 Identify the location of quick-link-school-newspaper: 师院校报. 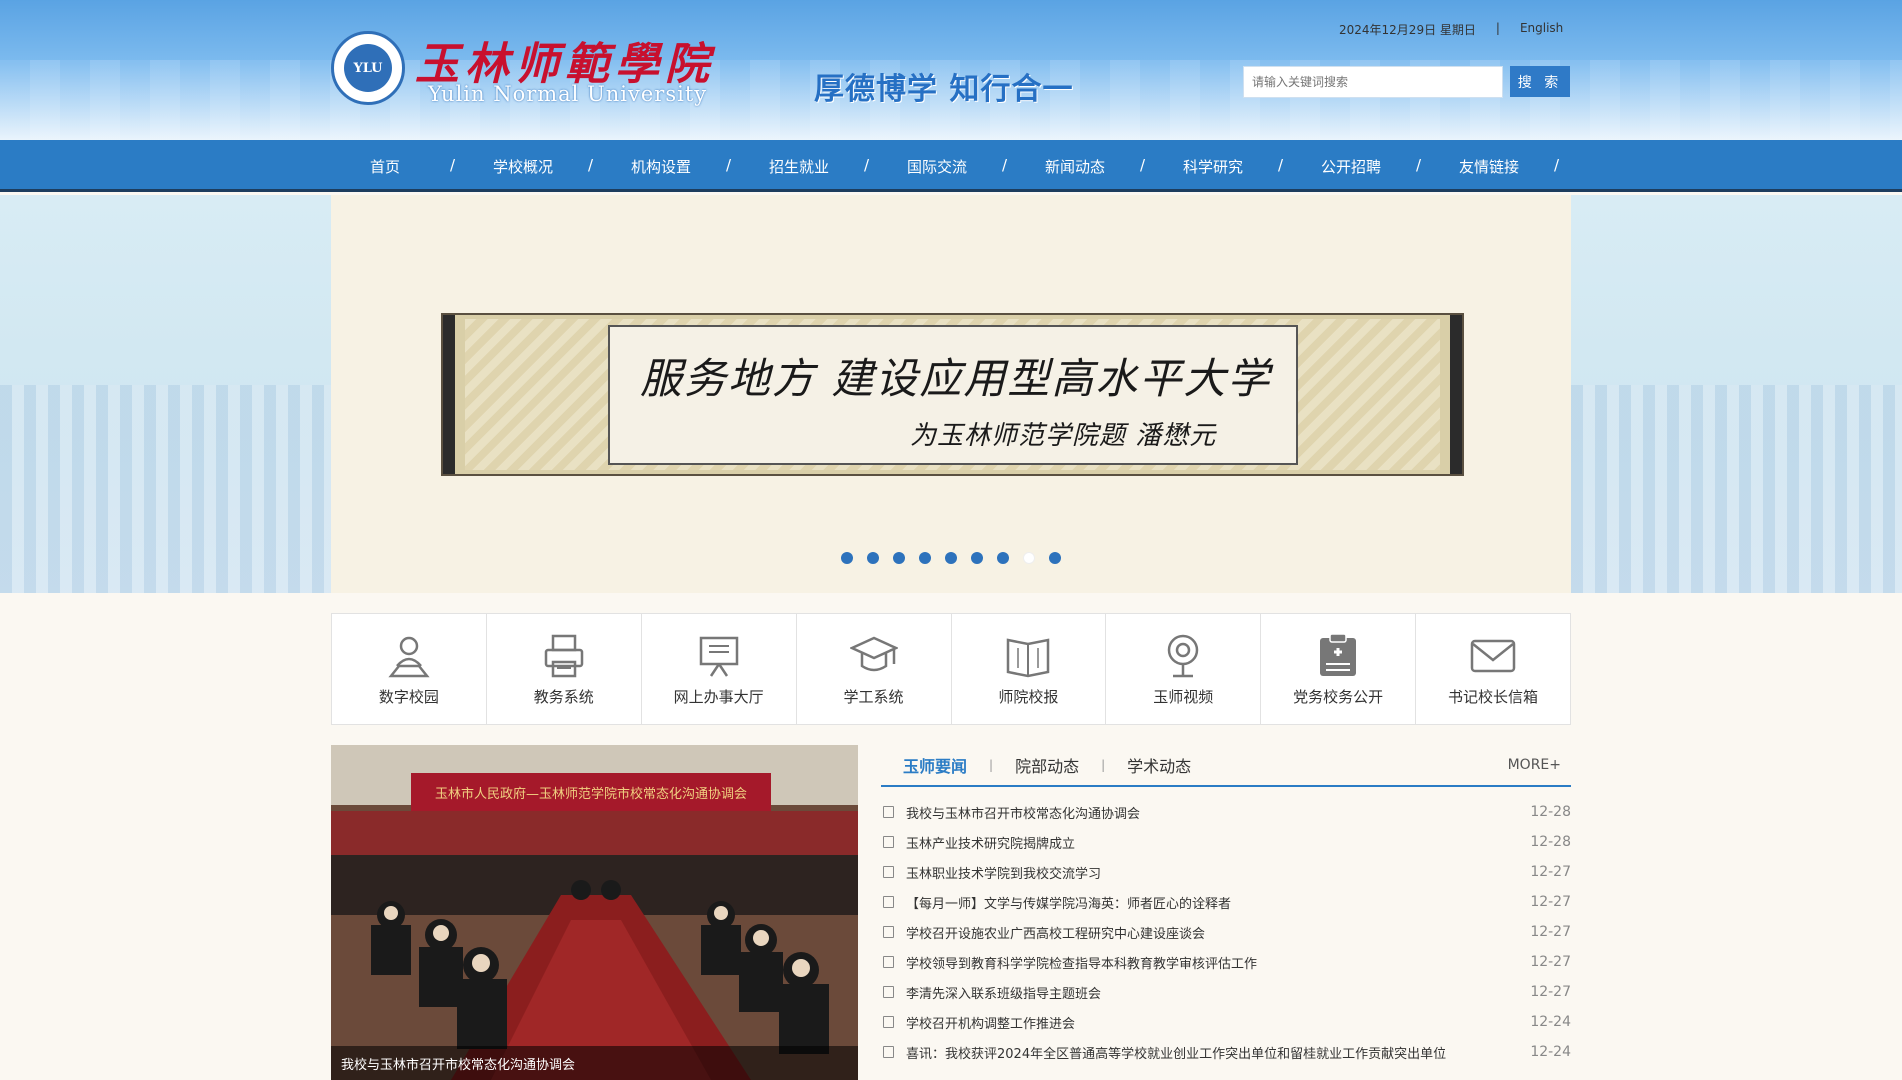
(1029, 669).